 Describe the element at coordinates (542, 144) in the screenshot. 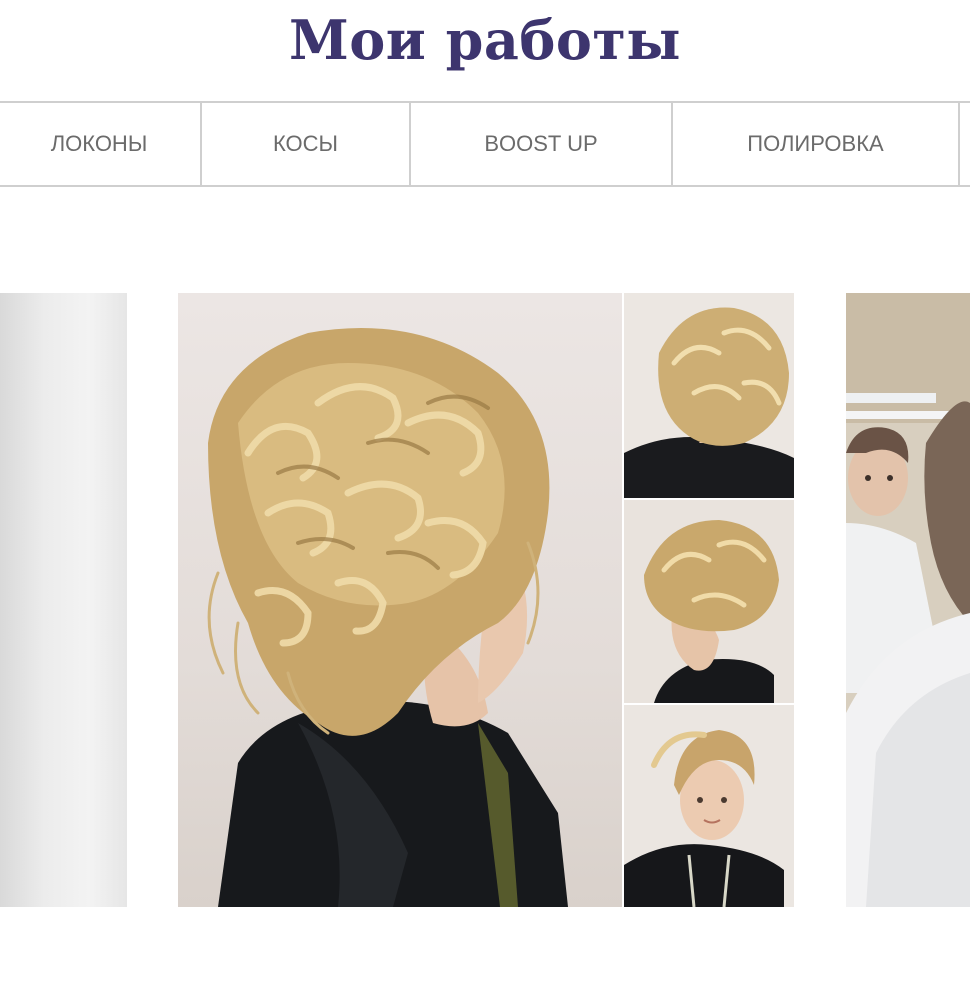

I see `tab-boost-up: BOOST UP` at that location.